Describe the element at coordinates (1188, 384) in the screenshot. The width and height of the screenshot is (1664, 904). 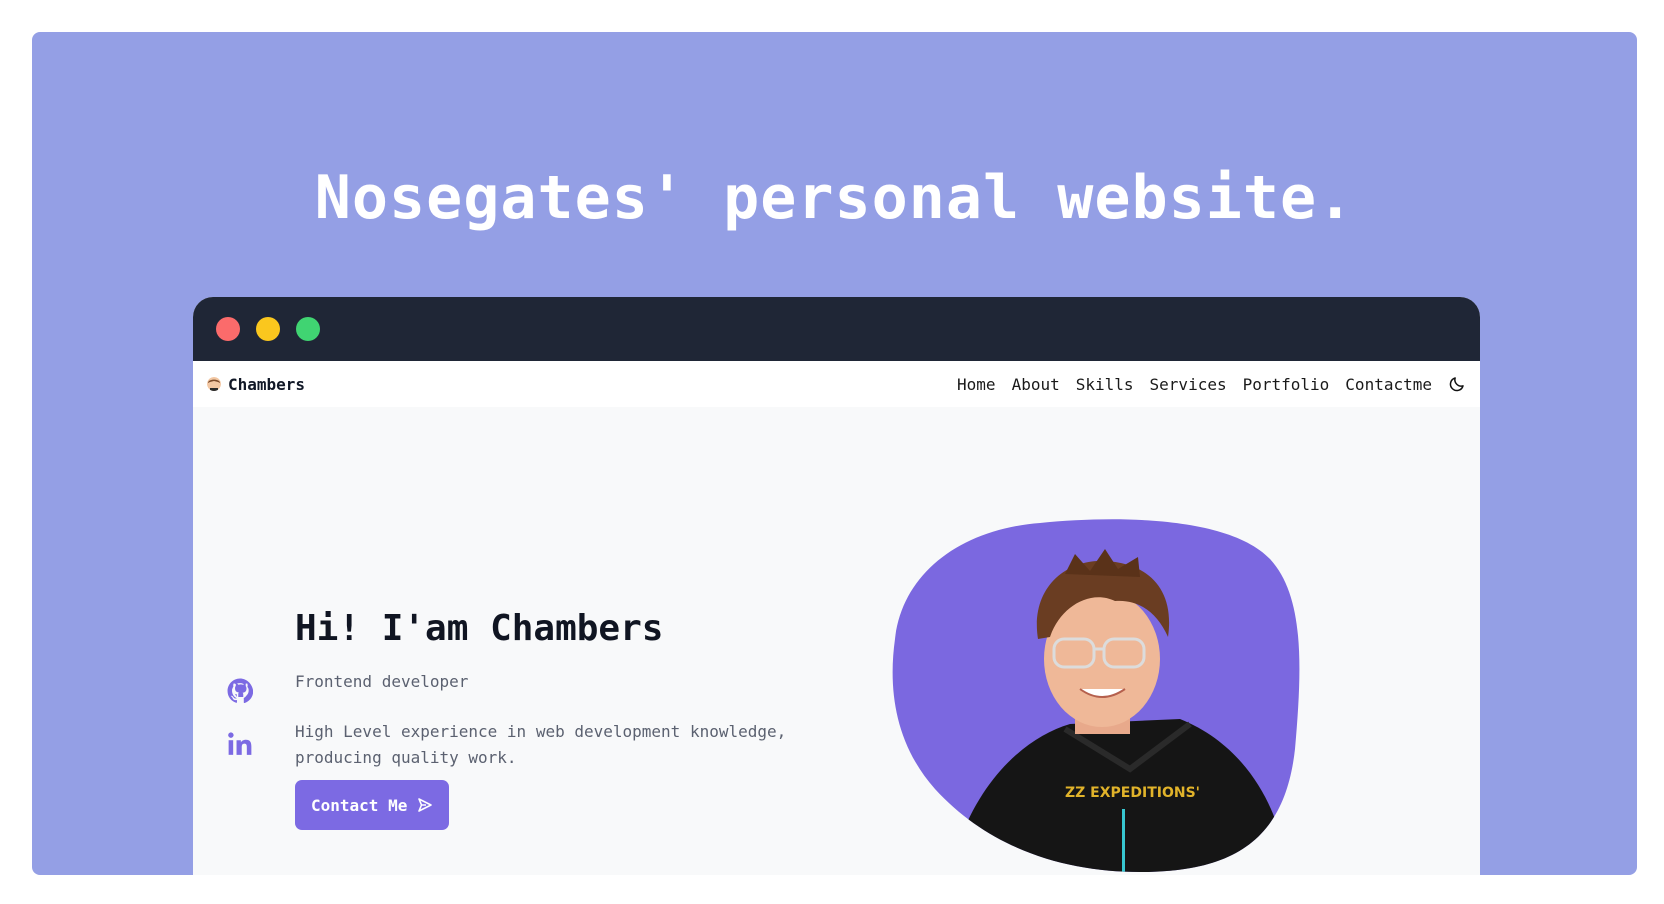
I see `nav-services: Services` at that location.